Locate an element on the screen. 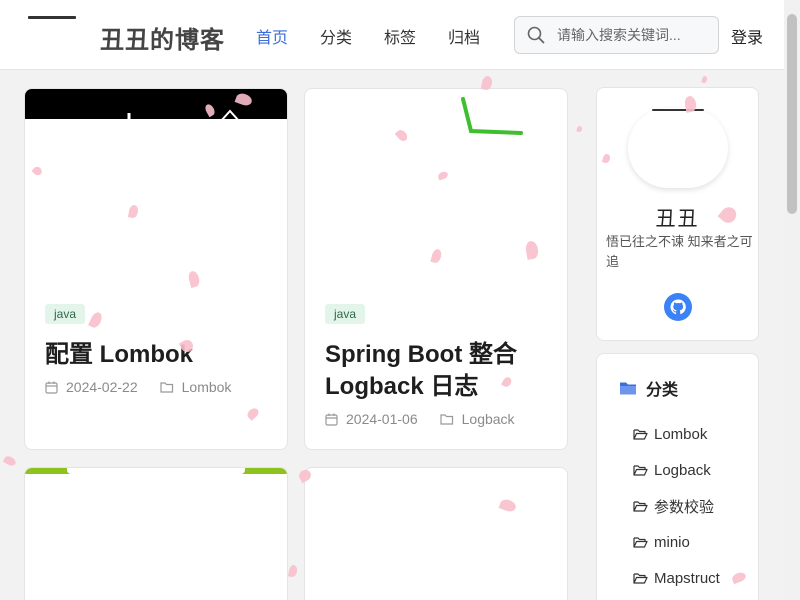 The height and width of the screenshot is (600, 800). category-heading-text: 分类 is located at coordinates (662, 390).